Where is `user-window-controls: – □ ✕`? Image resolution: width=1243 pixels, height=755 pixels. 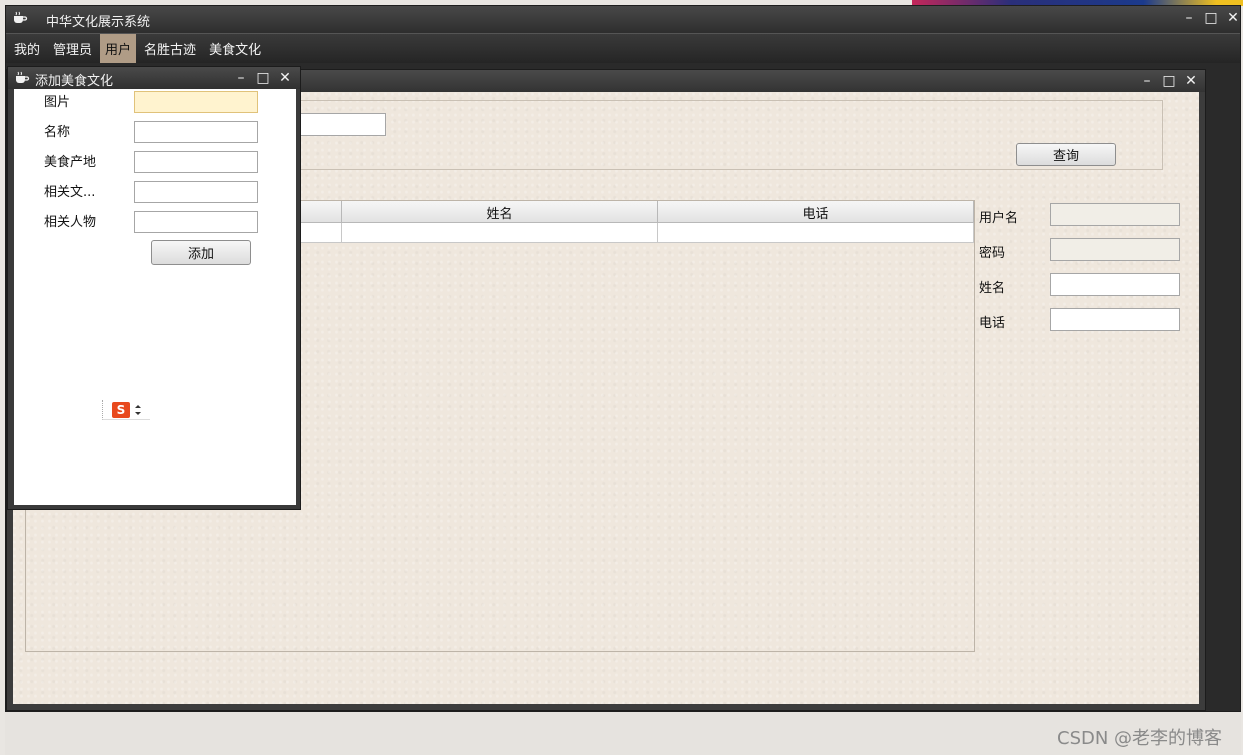 user-window-controls: – □ ✕ is located at coordinates (1169, 81).